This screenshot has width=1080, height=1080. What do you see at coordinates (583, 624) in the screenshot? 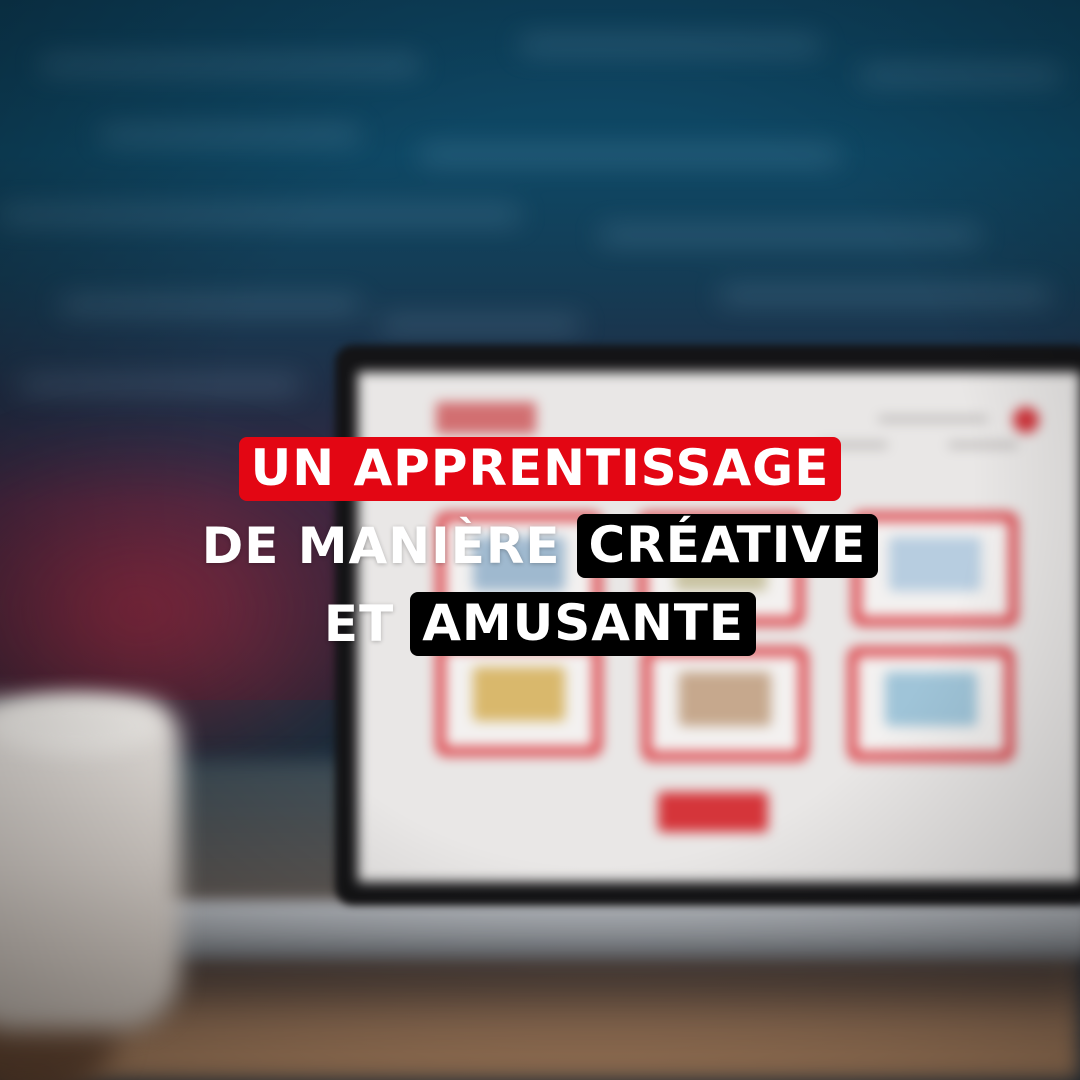
I see `headline-black-highlight: AMUSANTE` at bounding box center [583, 624].